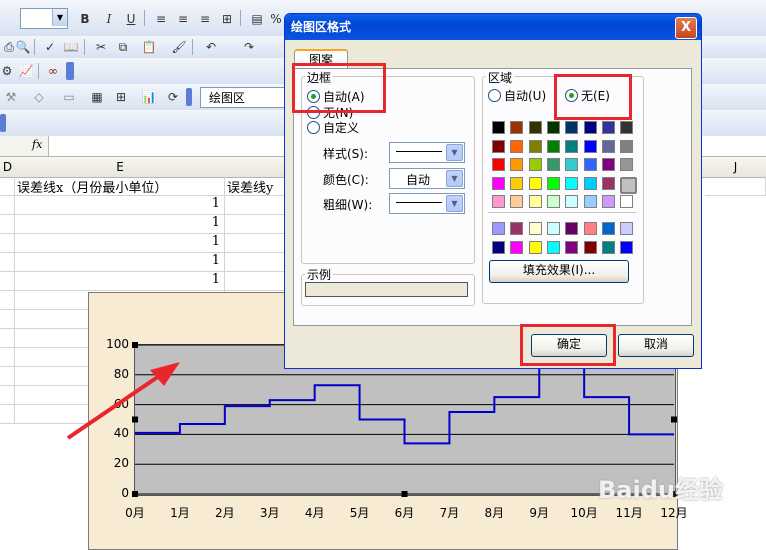 The width and height of the screenshot is (766, 550). I want to click on area-group-label: 区域, so click(500, 77).